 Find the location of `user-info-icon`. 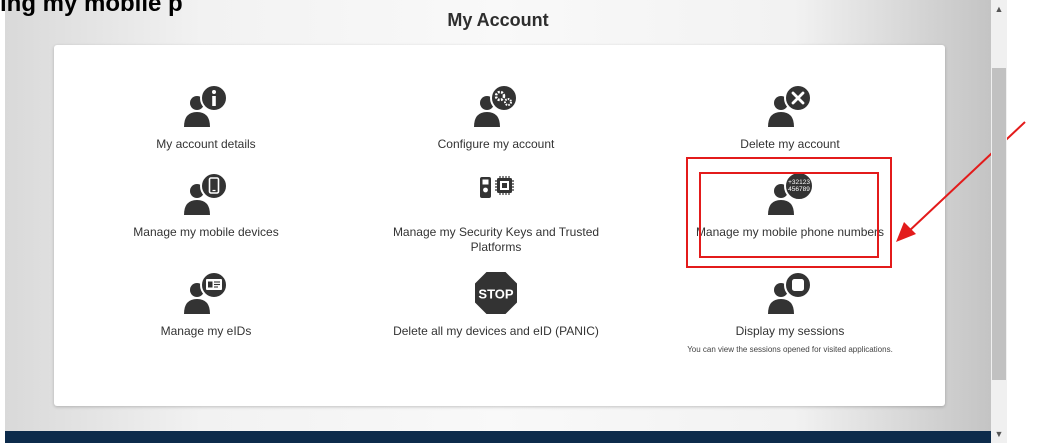

user-info-icon is located at coordinates (206, 105).